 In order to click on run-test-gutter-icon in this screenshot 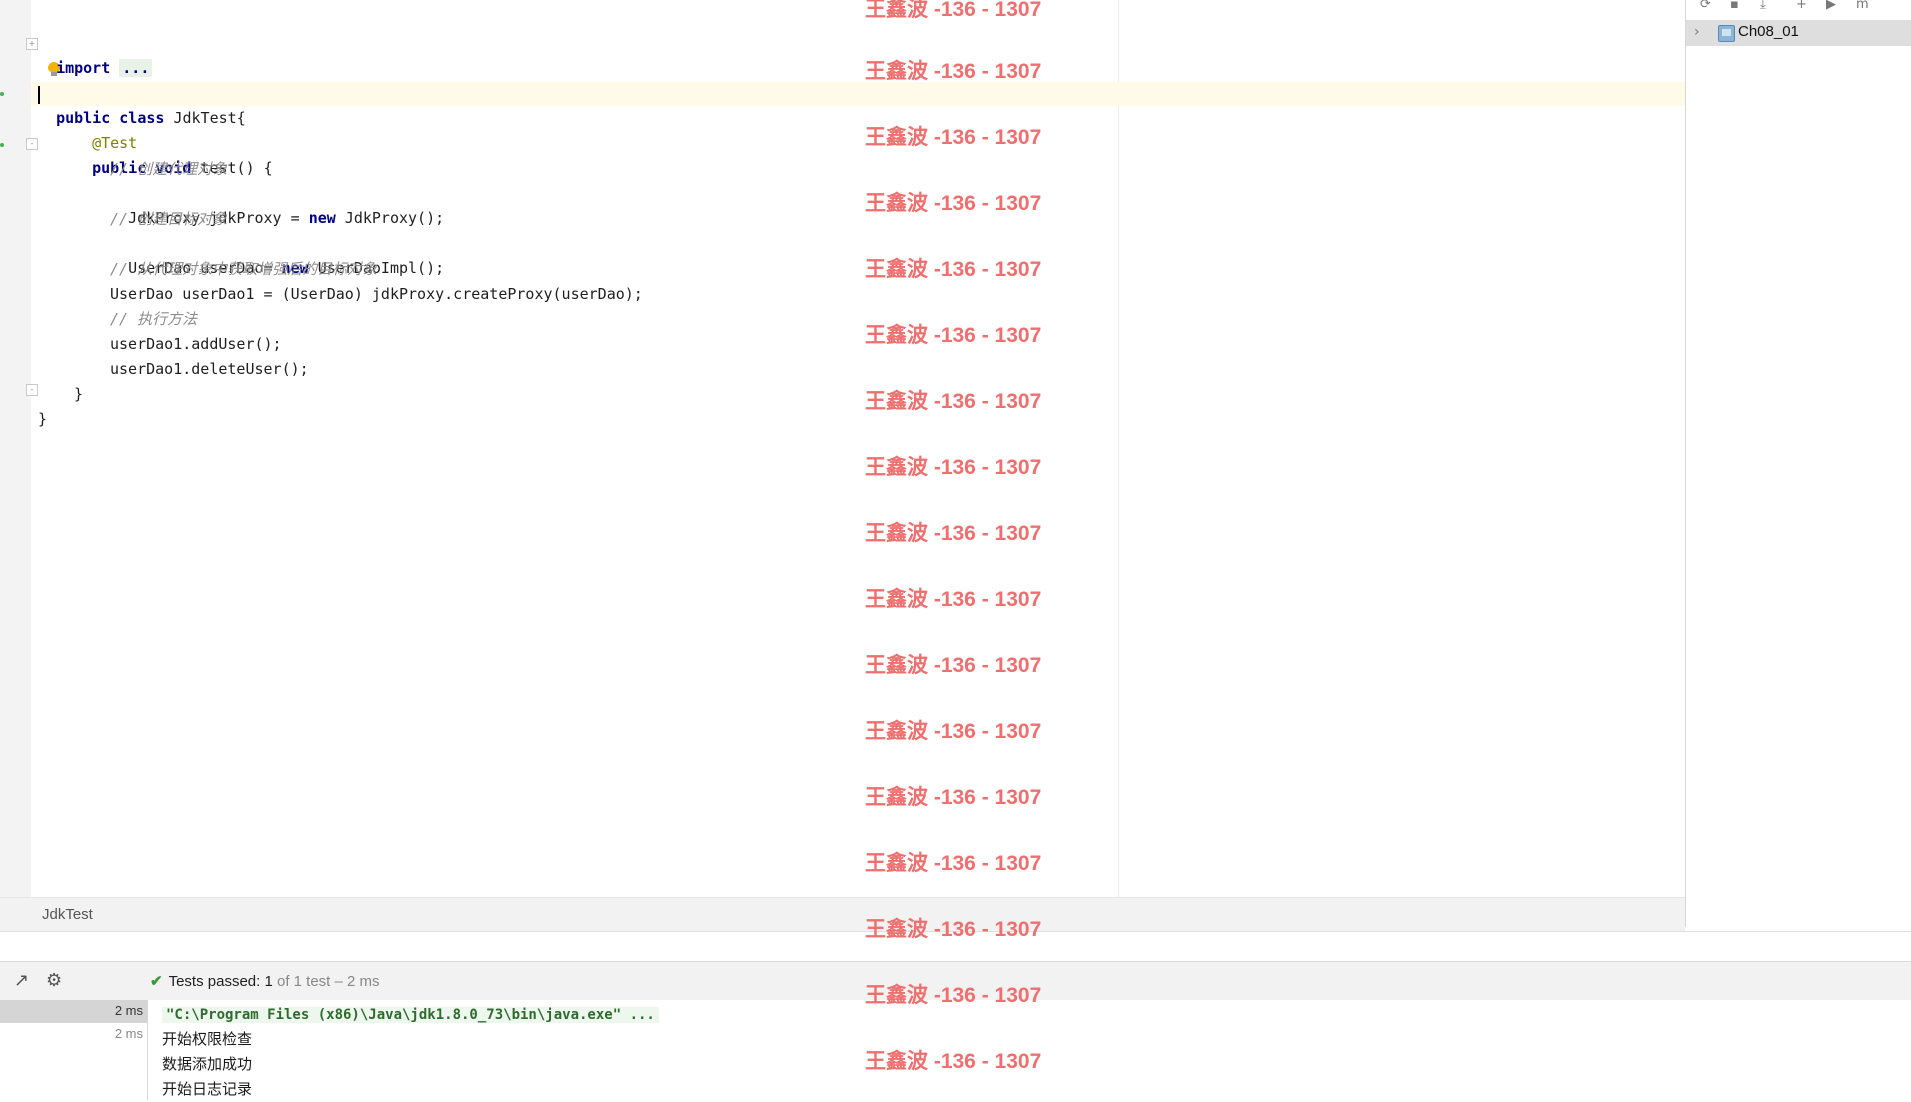, I will do `click(2, 145)`.